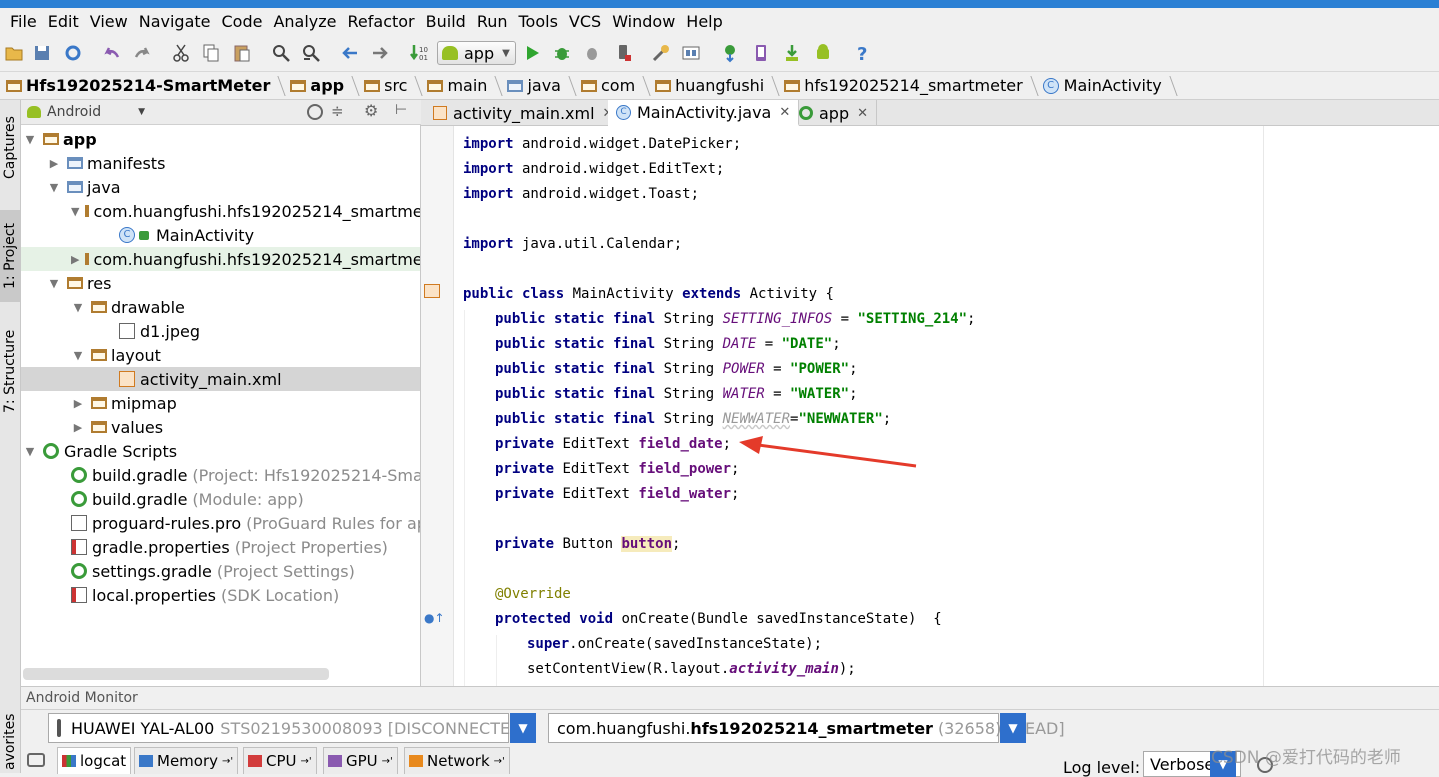 This screenshot has height=777, width=1439. Describe the element at coordinates (10, 256) in the screenshot. I see `project-tool-tab: 1: Project` at that location.